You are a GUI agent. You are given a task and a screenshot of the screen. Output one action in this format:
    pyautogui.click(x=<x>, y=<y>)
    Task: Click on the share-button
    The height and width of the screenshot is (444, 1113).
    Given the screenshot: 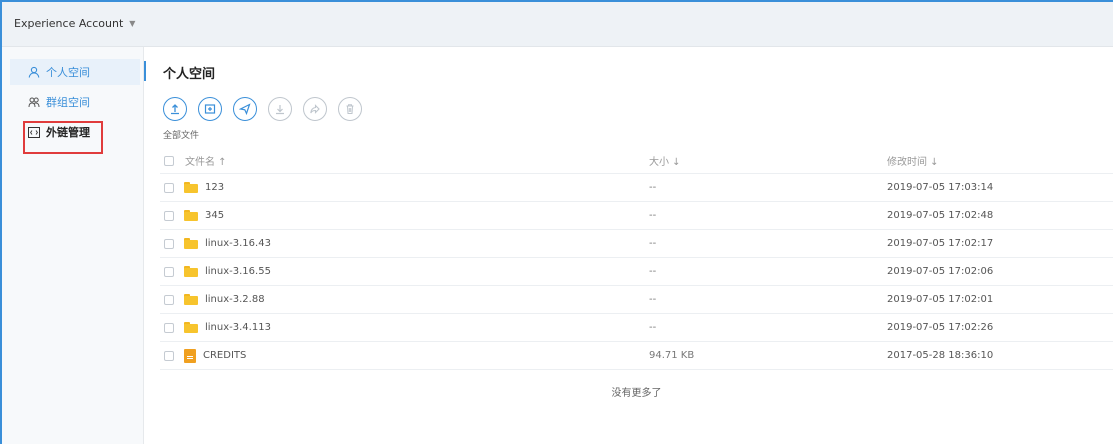 What is the action you would take?
    pyautogui.click(x=315, y=109)
    